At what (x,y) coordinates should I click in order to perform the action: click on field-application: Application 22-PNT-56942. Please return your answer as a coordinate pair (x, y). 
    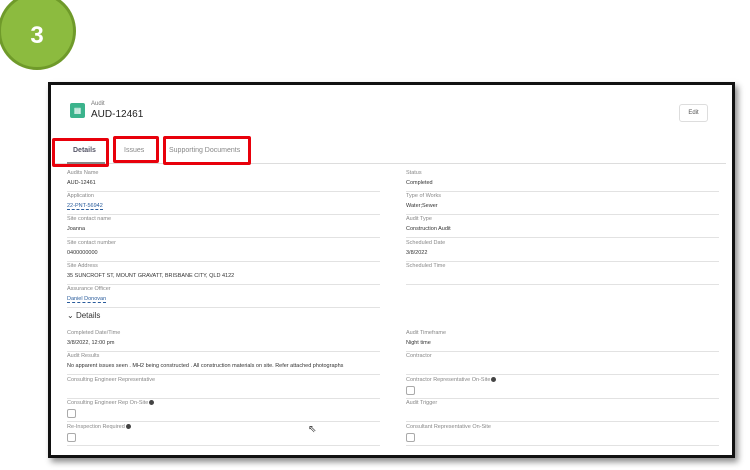
    Looking at the image, I should click on (223, 203).